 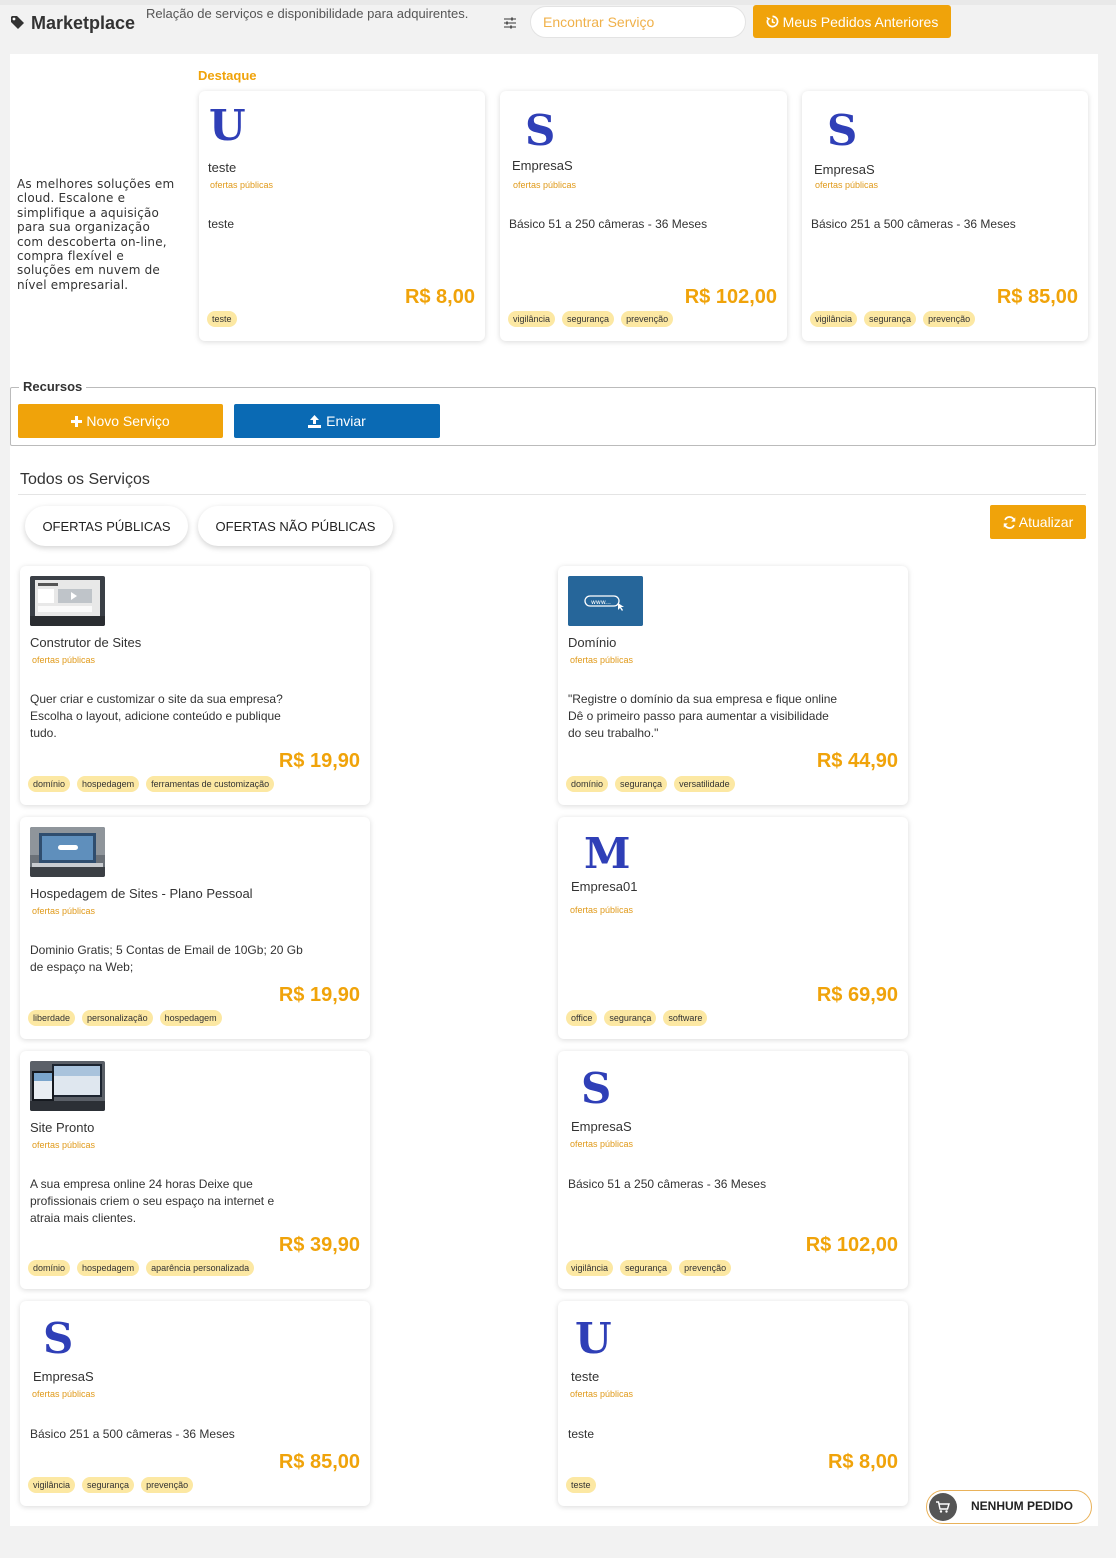 I want to click on tag-list: office segurança software, so click(x=637, y=1018).